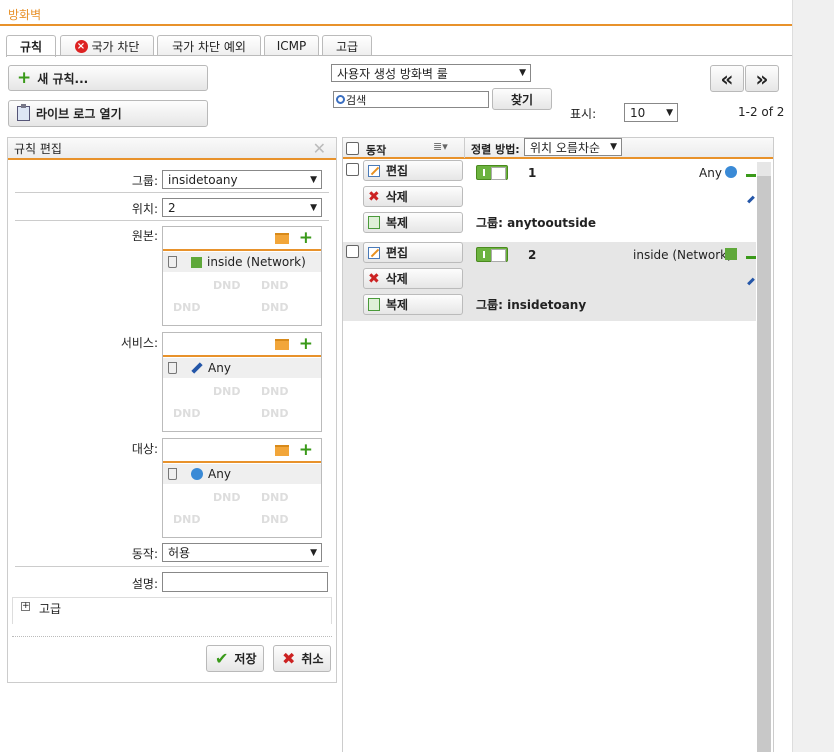 The image size is (834, 752). What do you see at coordinates (242, 345) in the screenshot?
I see `service-box-header: +` at bounding box center [242, 345].